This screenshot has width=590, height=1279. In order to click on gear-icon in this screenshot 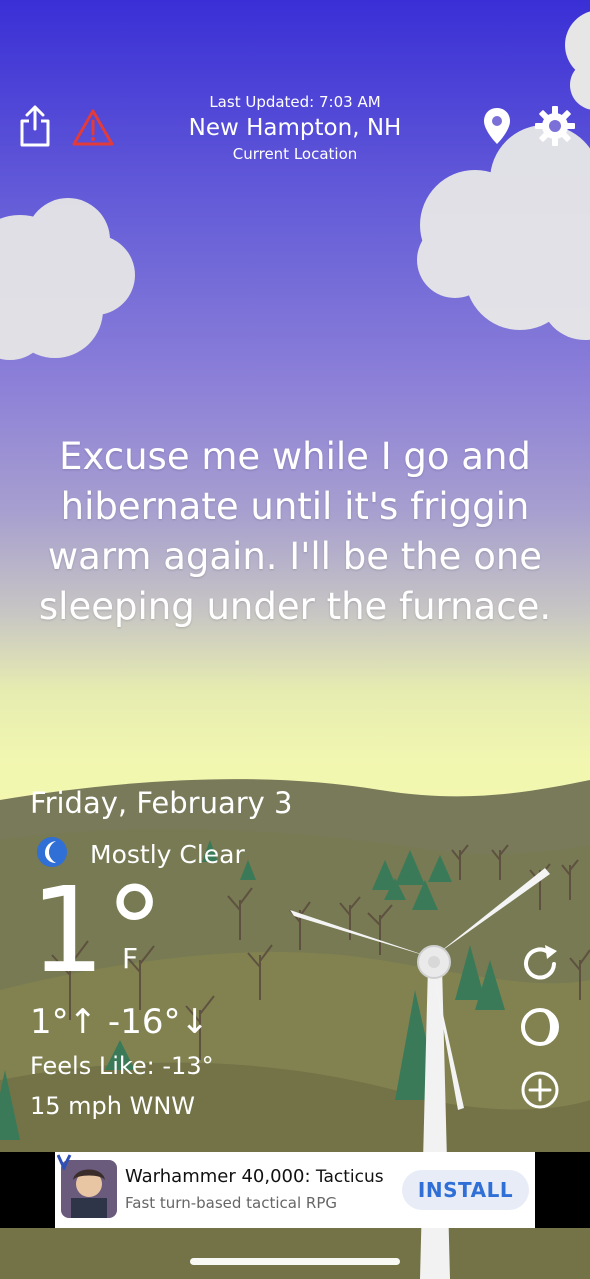, I will do `click(555, 126)`.